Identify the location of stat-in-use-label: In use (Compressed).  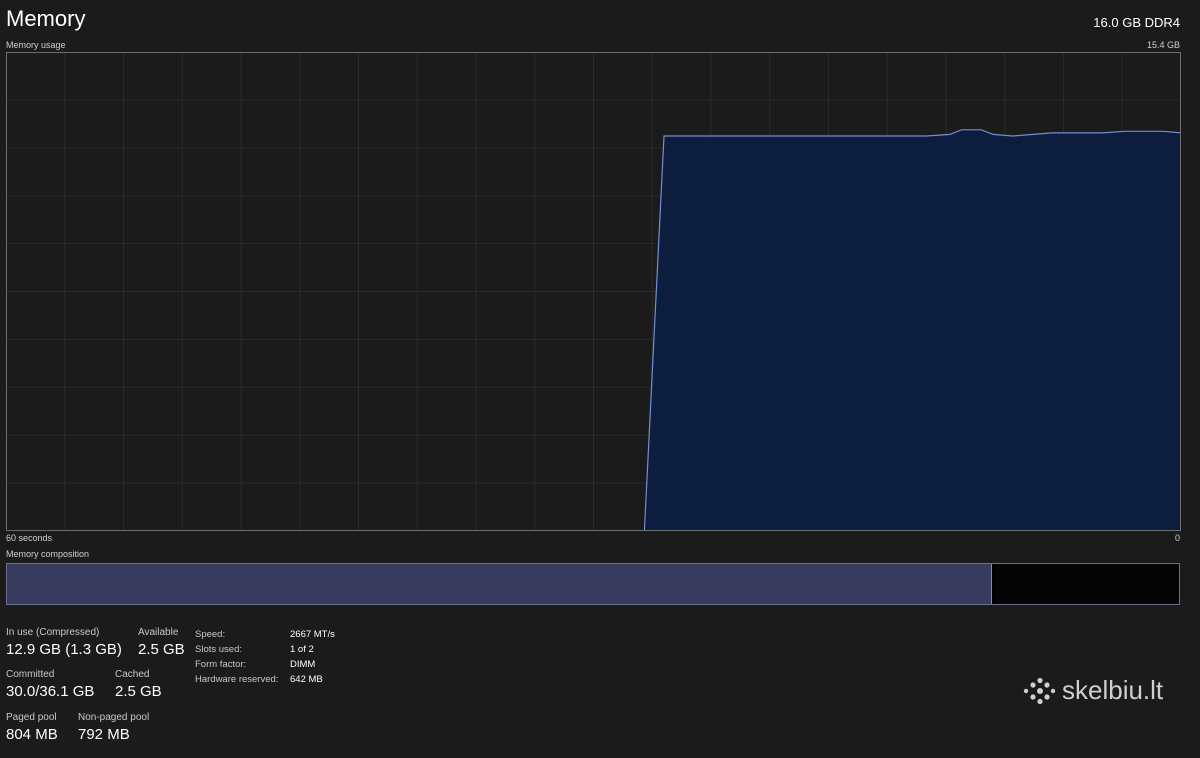
(53, 632).